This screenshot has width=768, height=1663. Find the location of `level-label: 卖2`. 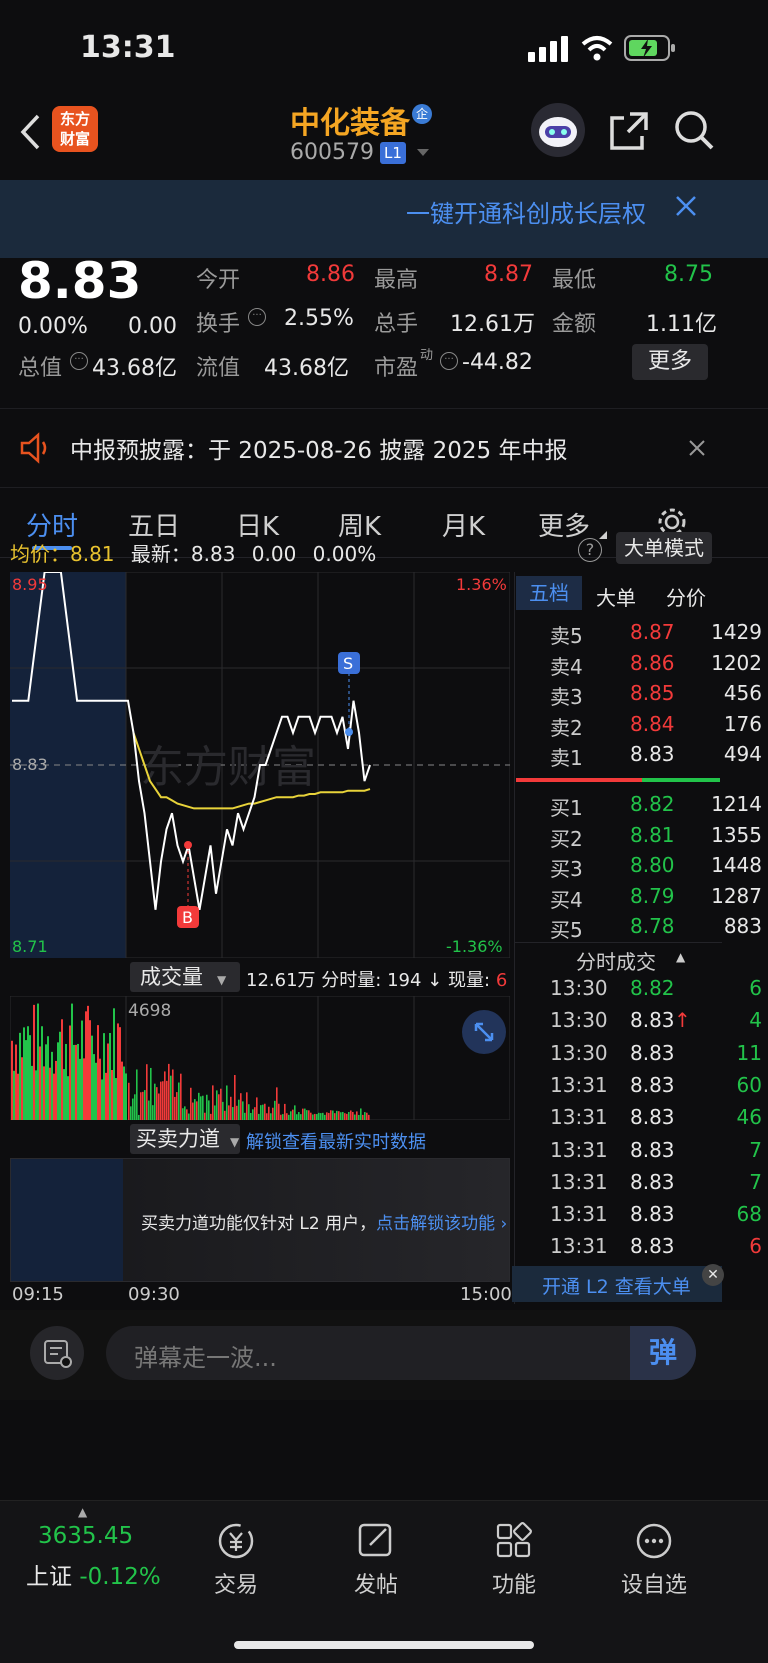

level-label: 卖2 is located at coordinates (566, 727).